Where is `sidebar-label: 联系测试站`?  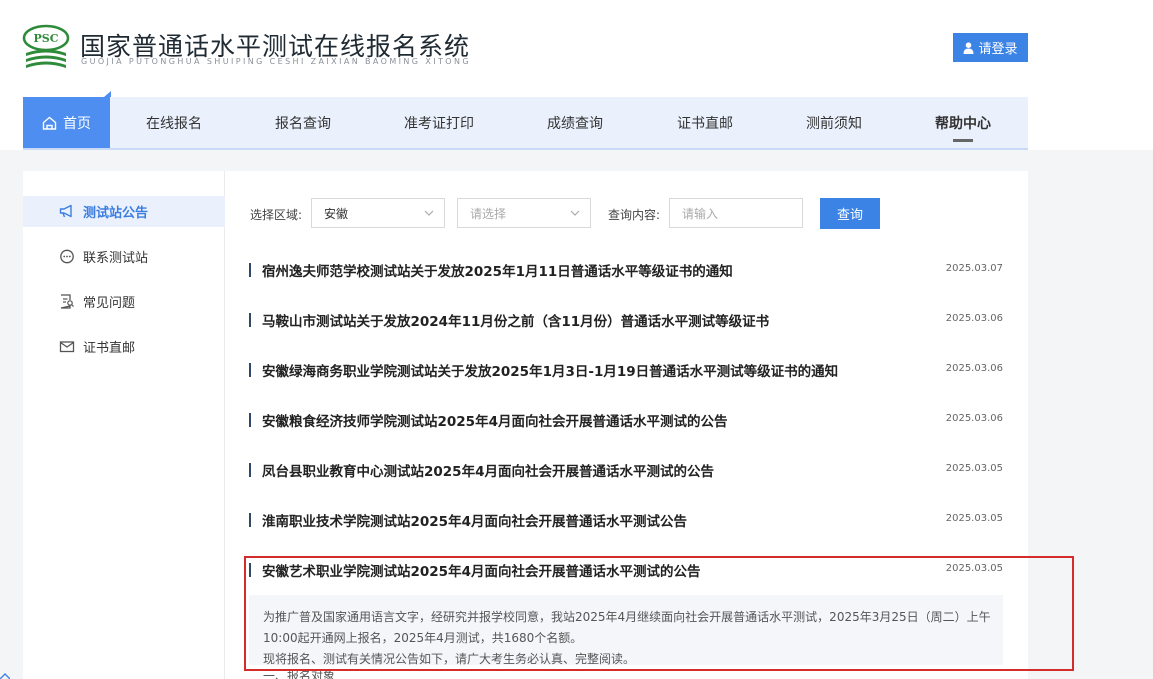 sidebar-label: 联系测试站 is located at coordinates (116, 258).